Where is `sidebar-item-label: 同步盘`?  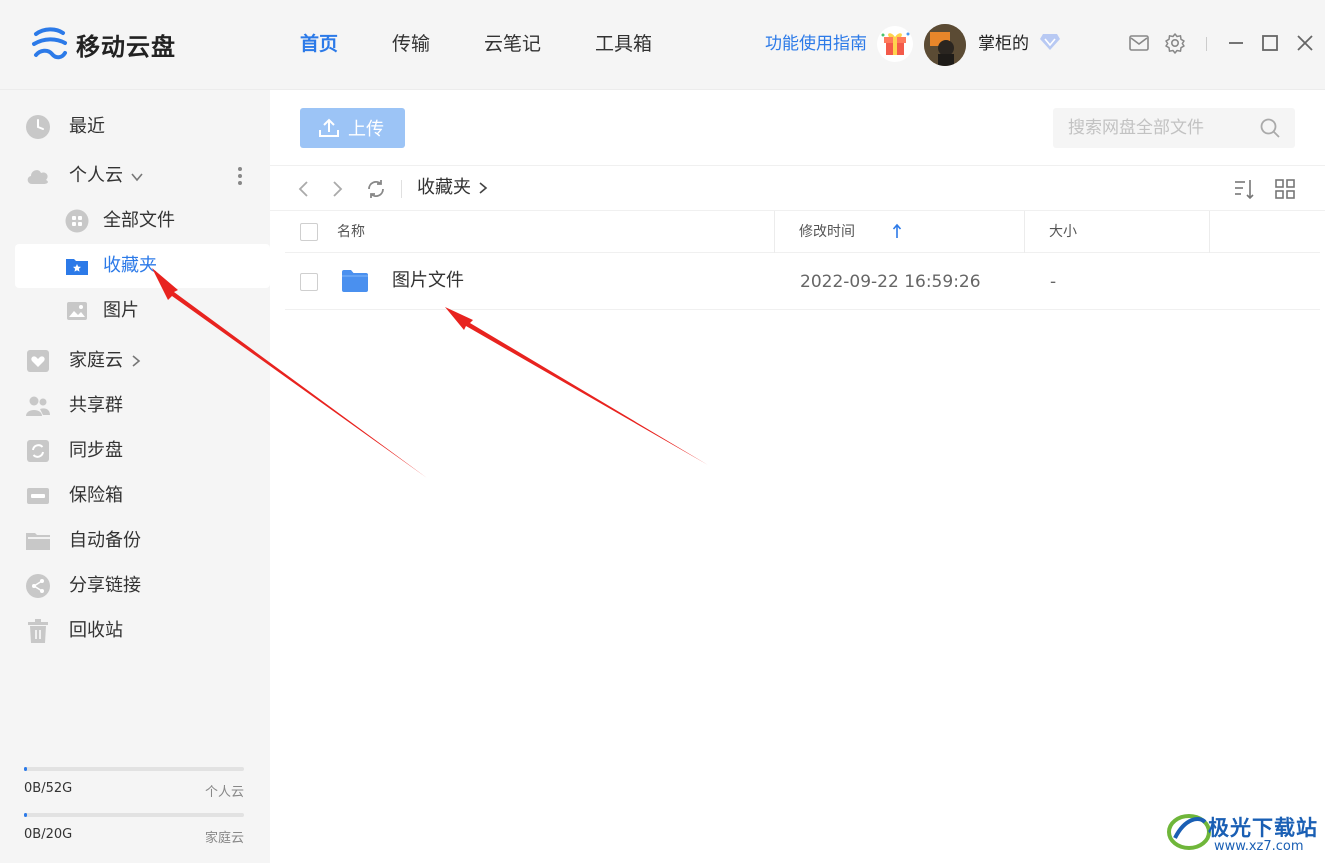 sidebar-item-label: 同步盘 is located at coordinates (96, 450).